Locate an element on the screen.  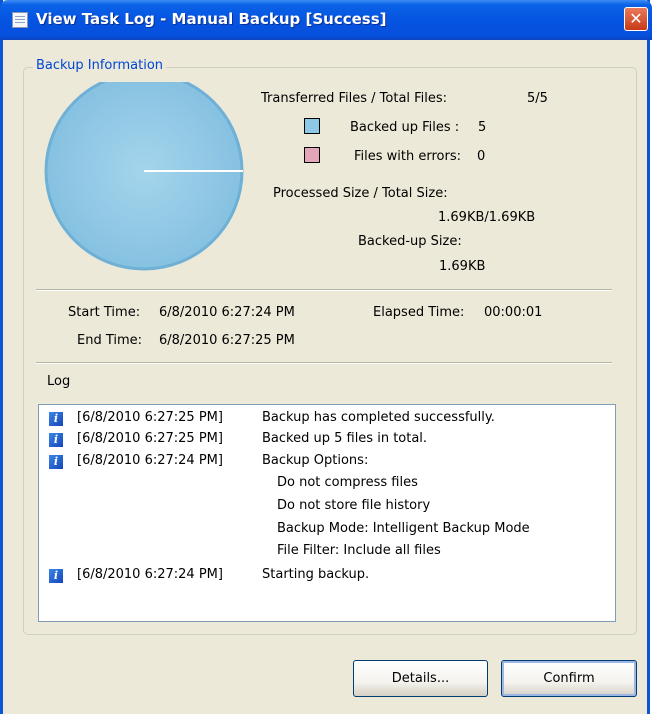
log-entry-detail: Backup Mode: Intelligent Backup Mode is located at coordinates (403, 528).